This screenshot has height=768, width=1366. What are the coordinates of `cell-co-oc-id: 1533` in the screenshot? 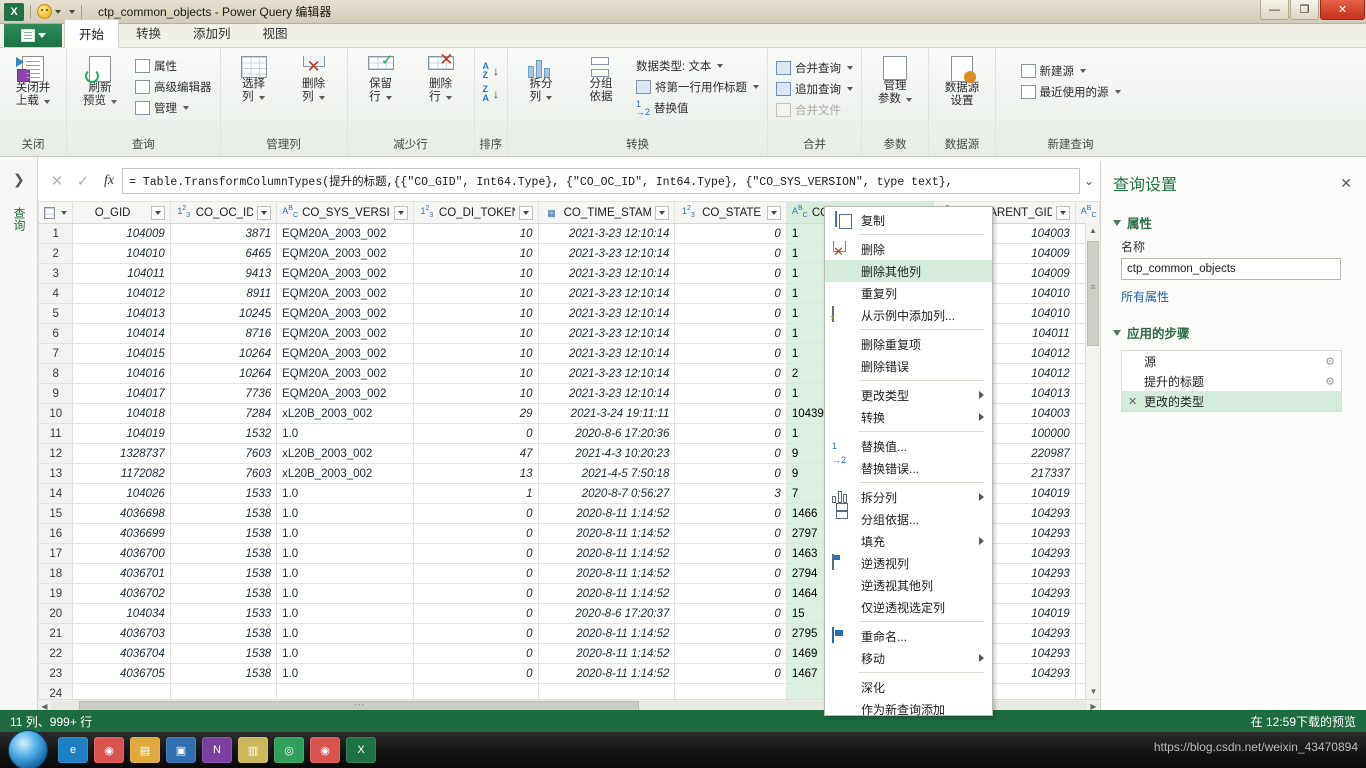 It's located at (223, 493).